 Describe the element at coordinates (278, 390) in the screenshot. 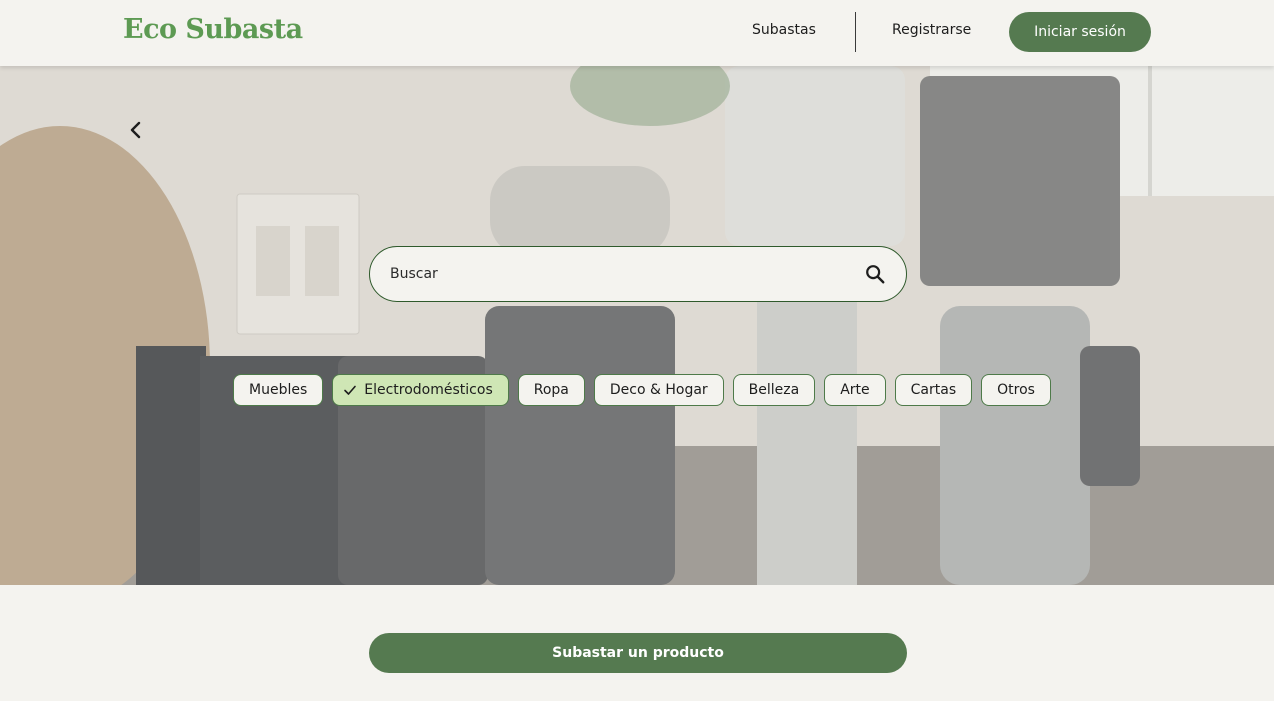

I see `category-chip-muebles: Muebles` at that location.